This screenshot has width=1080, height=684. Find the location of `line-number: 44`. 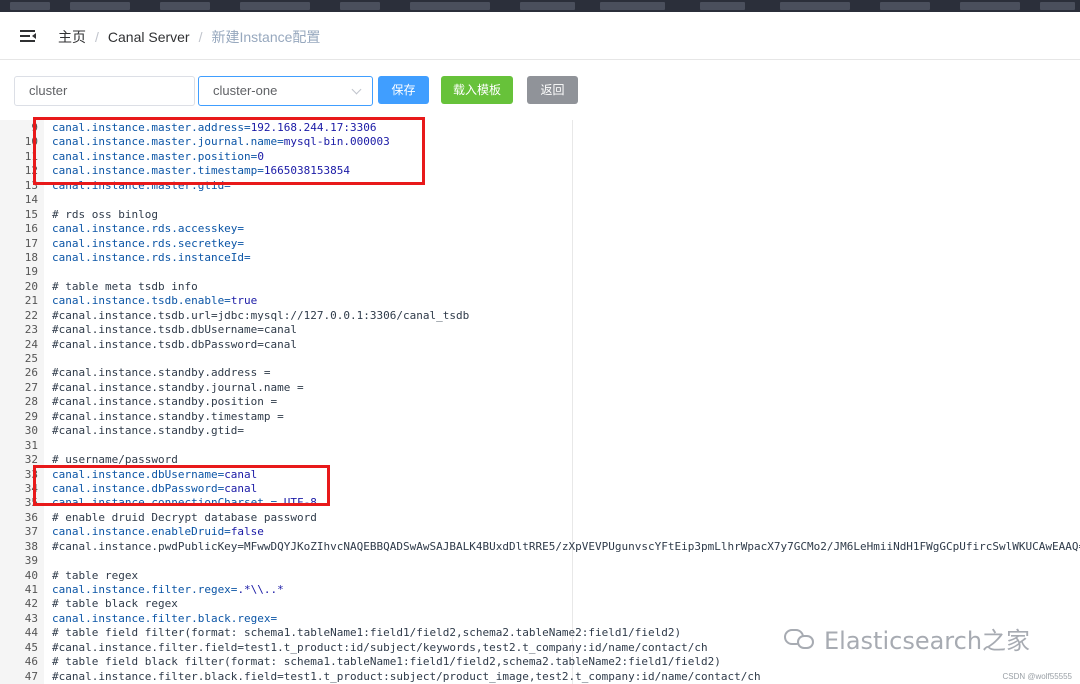

line-number: 44 is located at coordinates (31, 633).